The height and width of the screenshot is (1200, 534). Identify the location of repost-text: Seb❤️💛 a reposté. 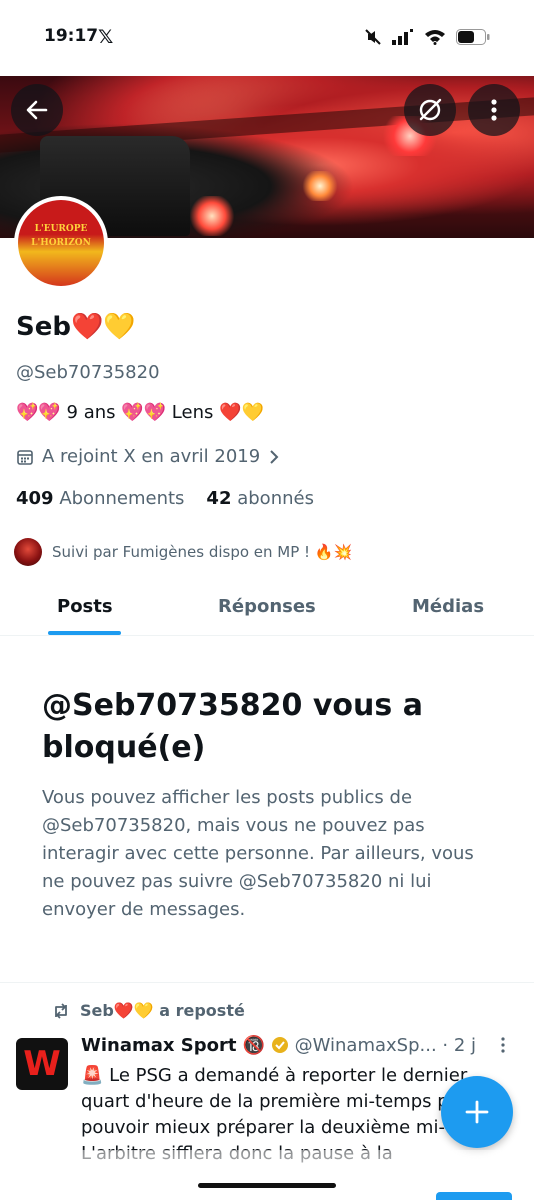
(162, 1010).